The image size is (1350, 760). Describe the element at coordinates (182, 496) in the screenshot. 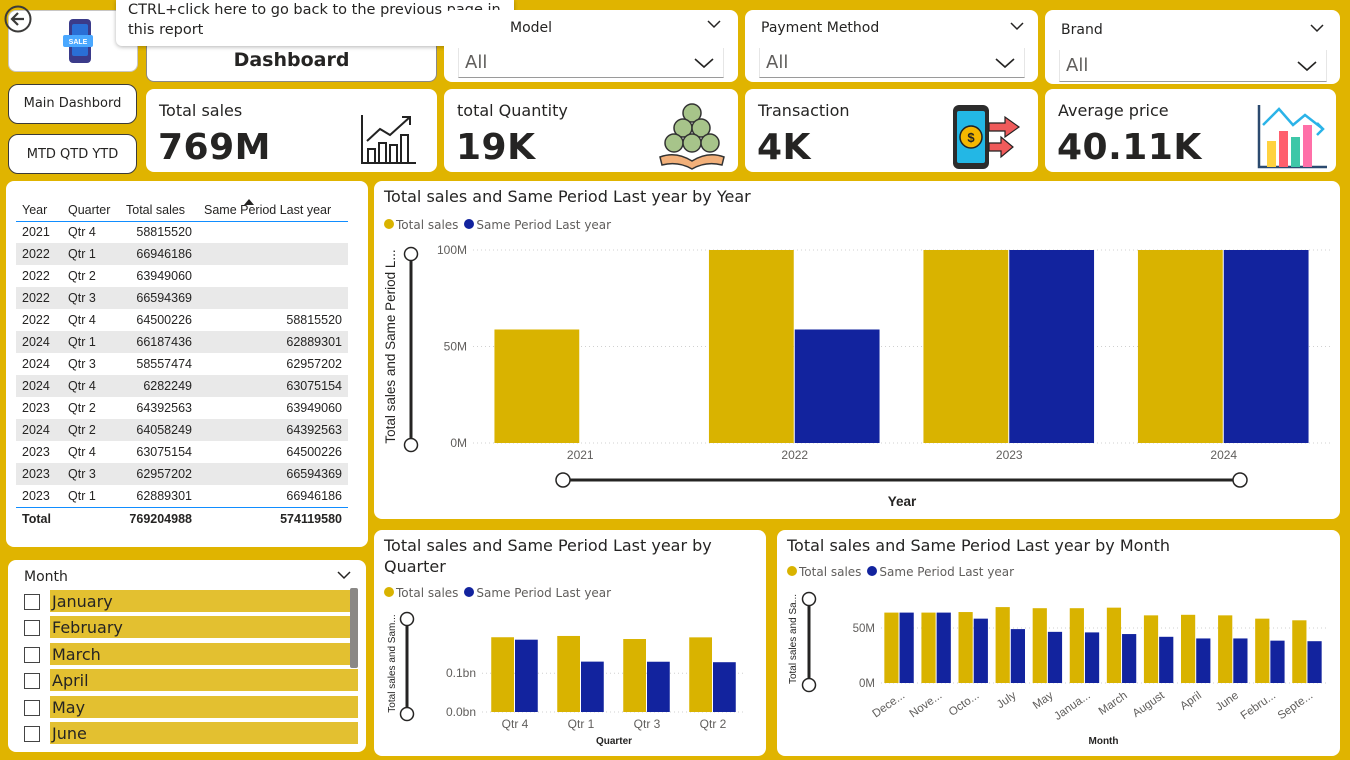

I see `table-row: 2023 Qtr 1 62889301 66946186` at that location.